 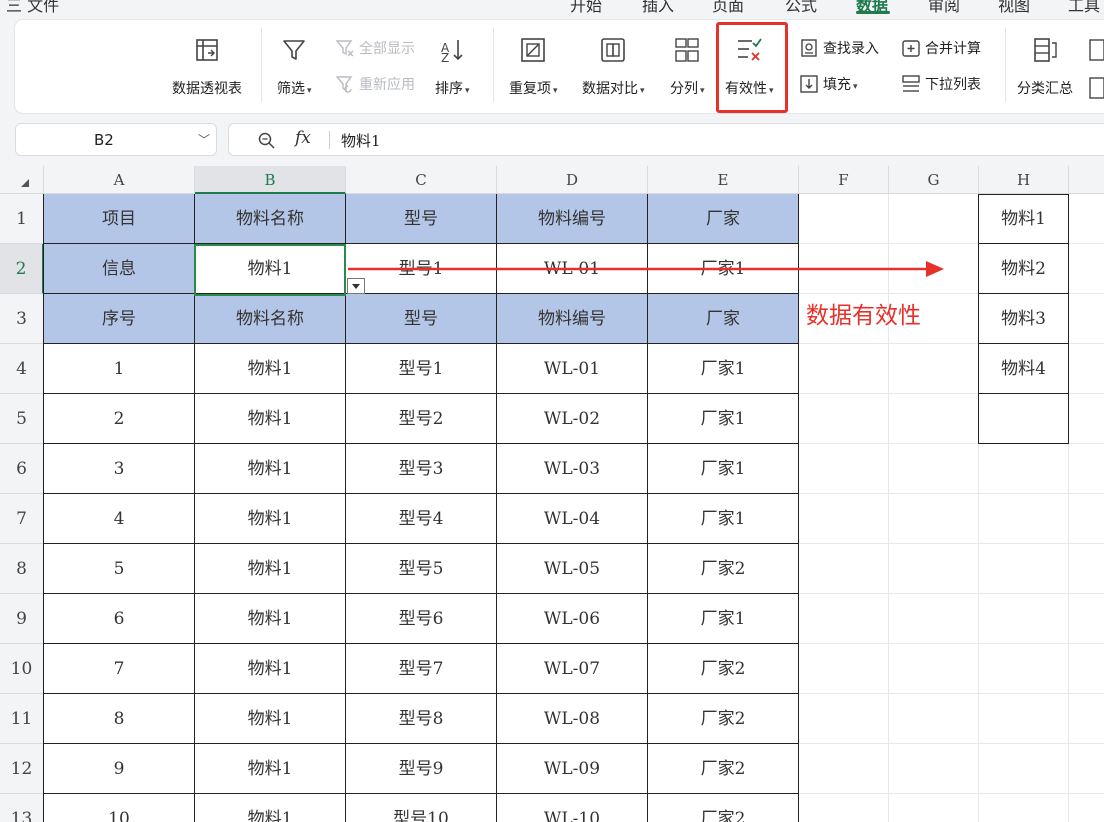 What do you see at coordinates (303, 138) in the screenshot?
I see `fx-icon: fx` at bounding box center [303, 138].